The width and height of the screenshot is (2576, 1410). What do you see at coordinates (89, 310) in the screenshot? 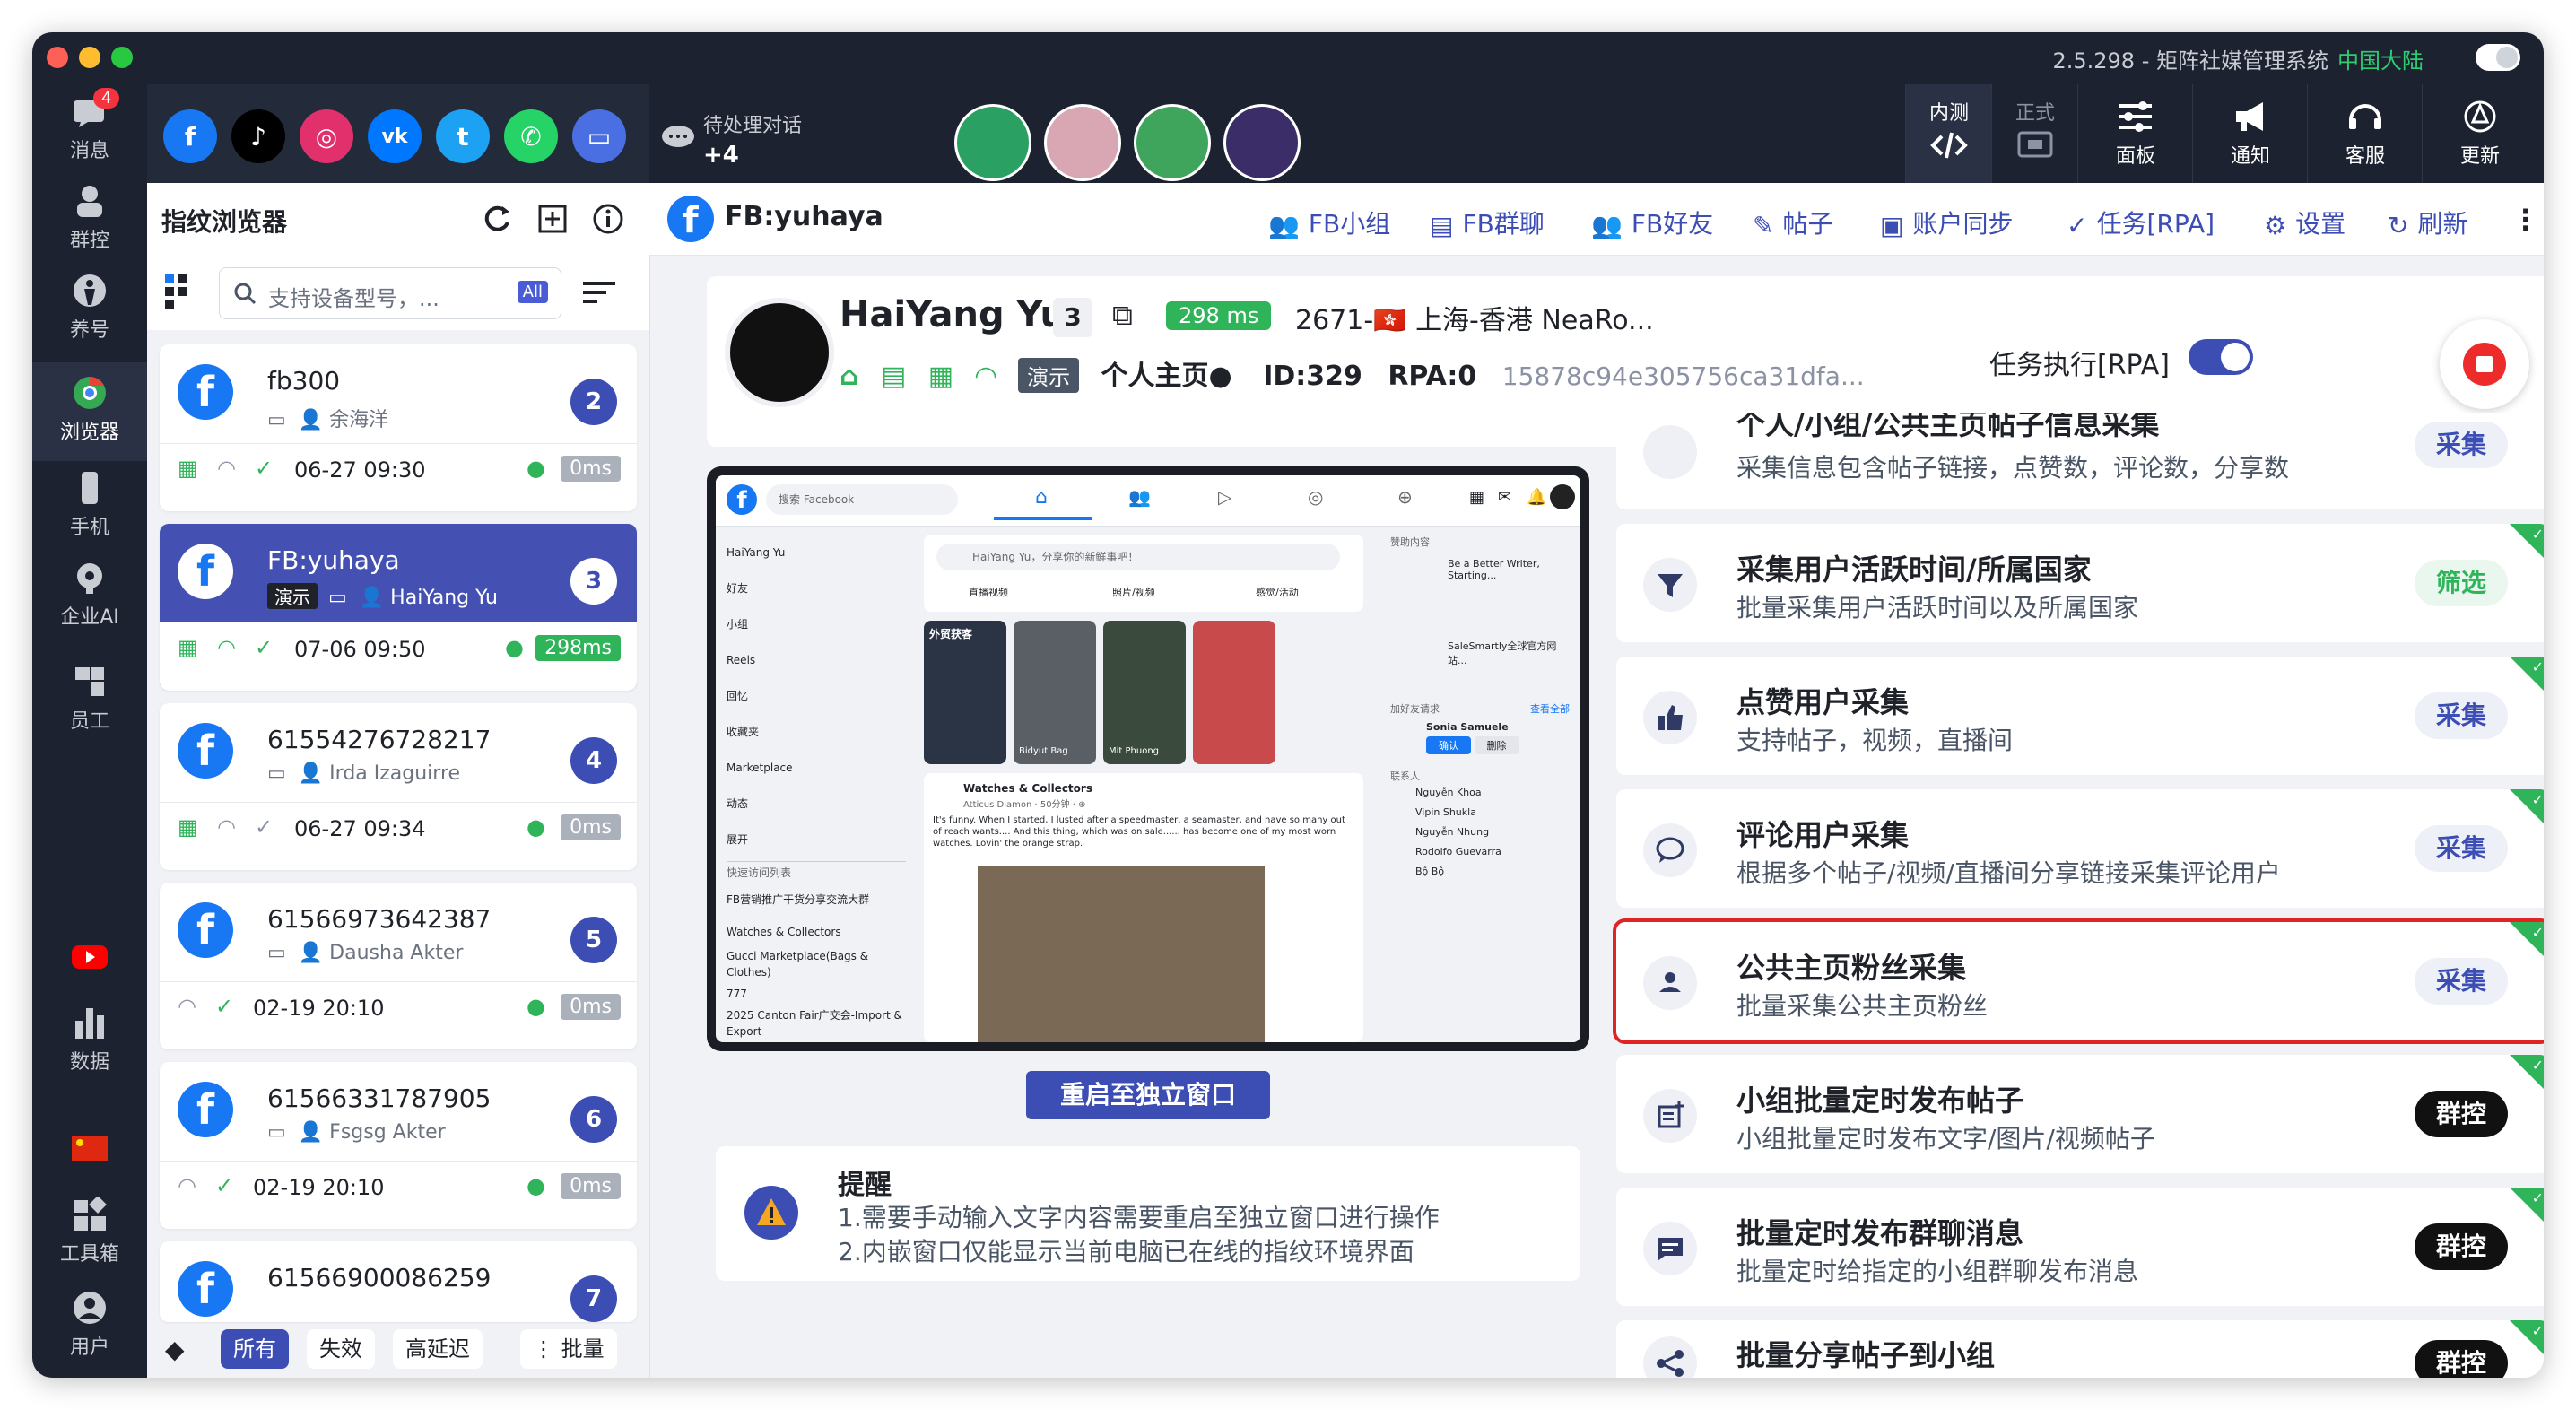
I see `rail-item-nurture: 养号` at bounding box center [89, 310].